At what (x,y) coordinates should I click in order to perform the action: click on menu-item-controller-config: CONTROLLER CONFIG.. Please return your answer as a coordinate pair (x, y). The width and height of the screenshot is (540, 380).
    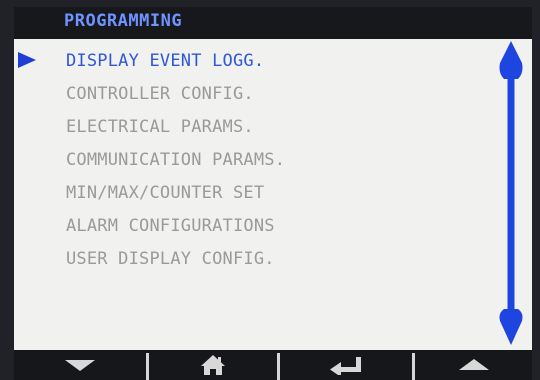
    Looking at the image, I should click on (160, 94).